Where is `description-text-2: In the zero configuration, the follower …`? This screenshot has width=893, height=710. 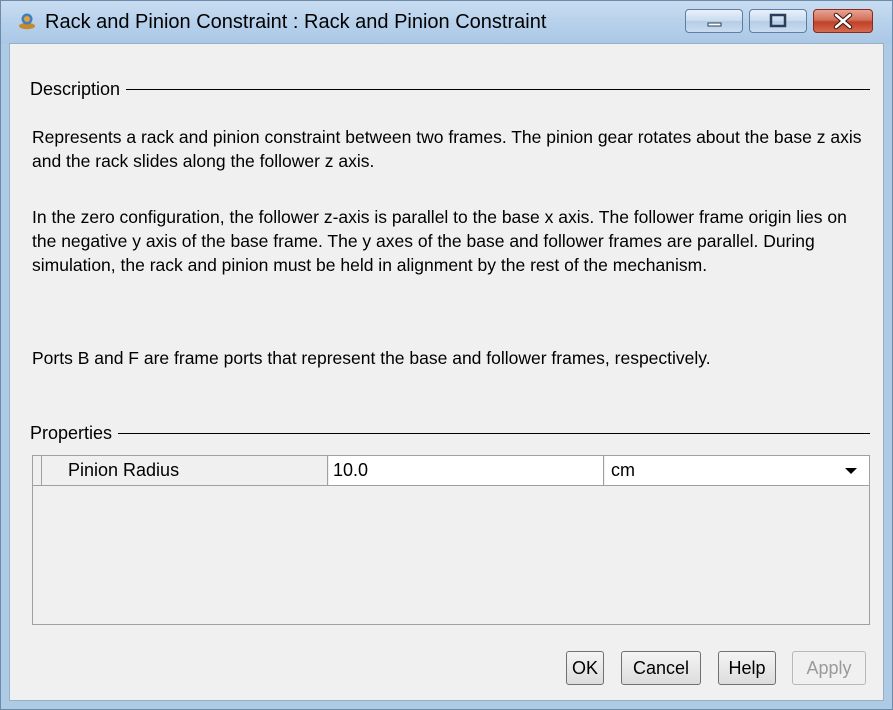
description-text-2: In the zero configuration, the follower … is located at coordinates (452, 241).